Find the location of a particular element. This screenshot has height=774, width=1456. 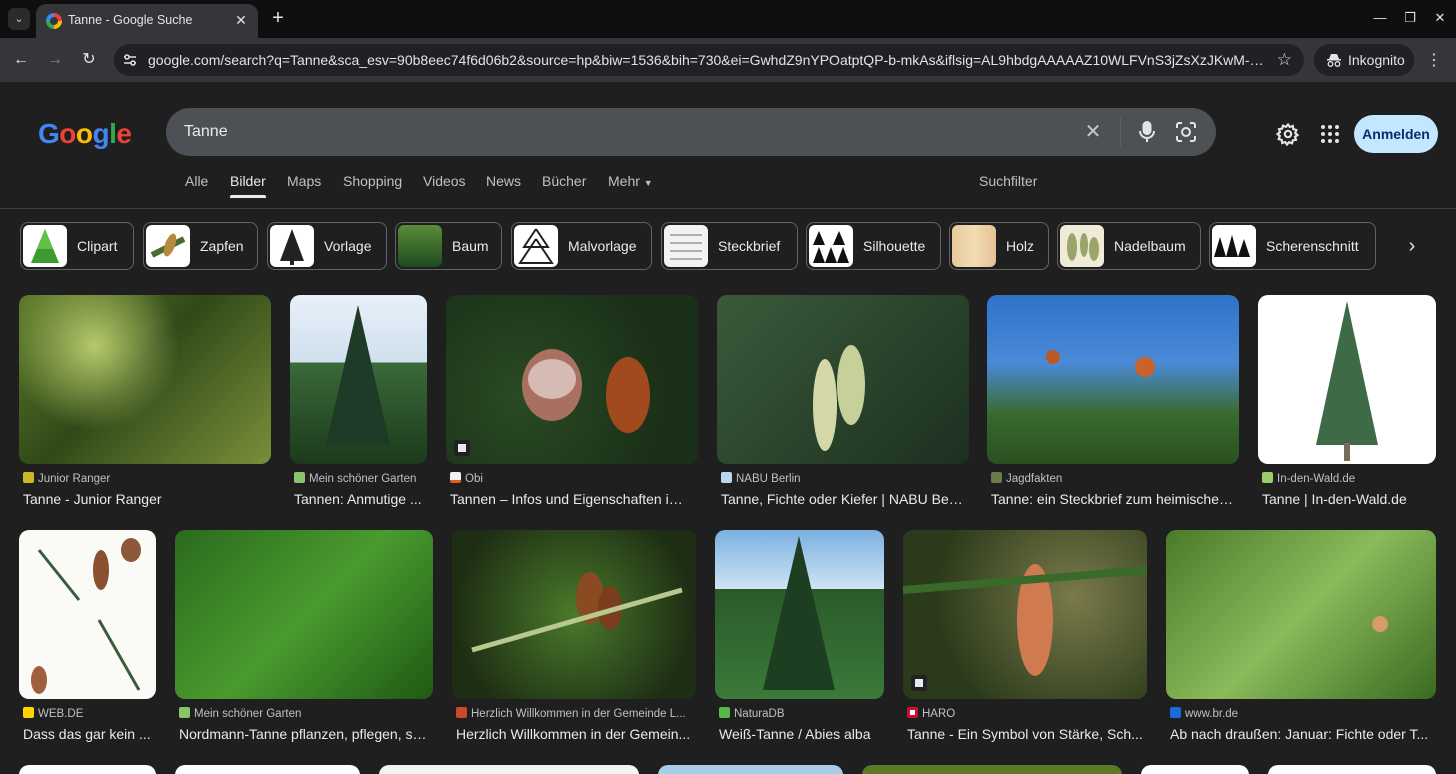

result-source: NABU Berlin is located at coordinates (843, 478).